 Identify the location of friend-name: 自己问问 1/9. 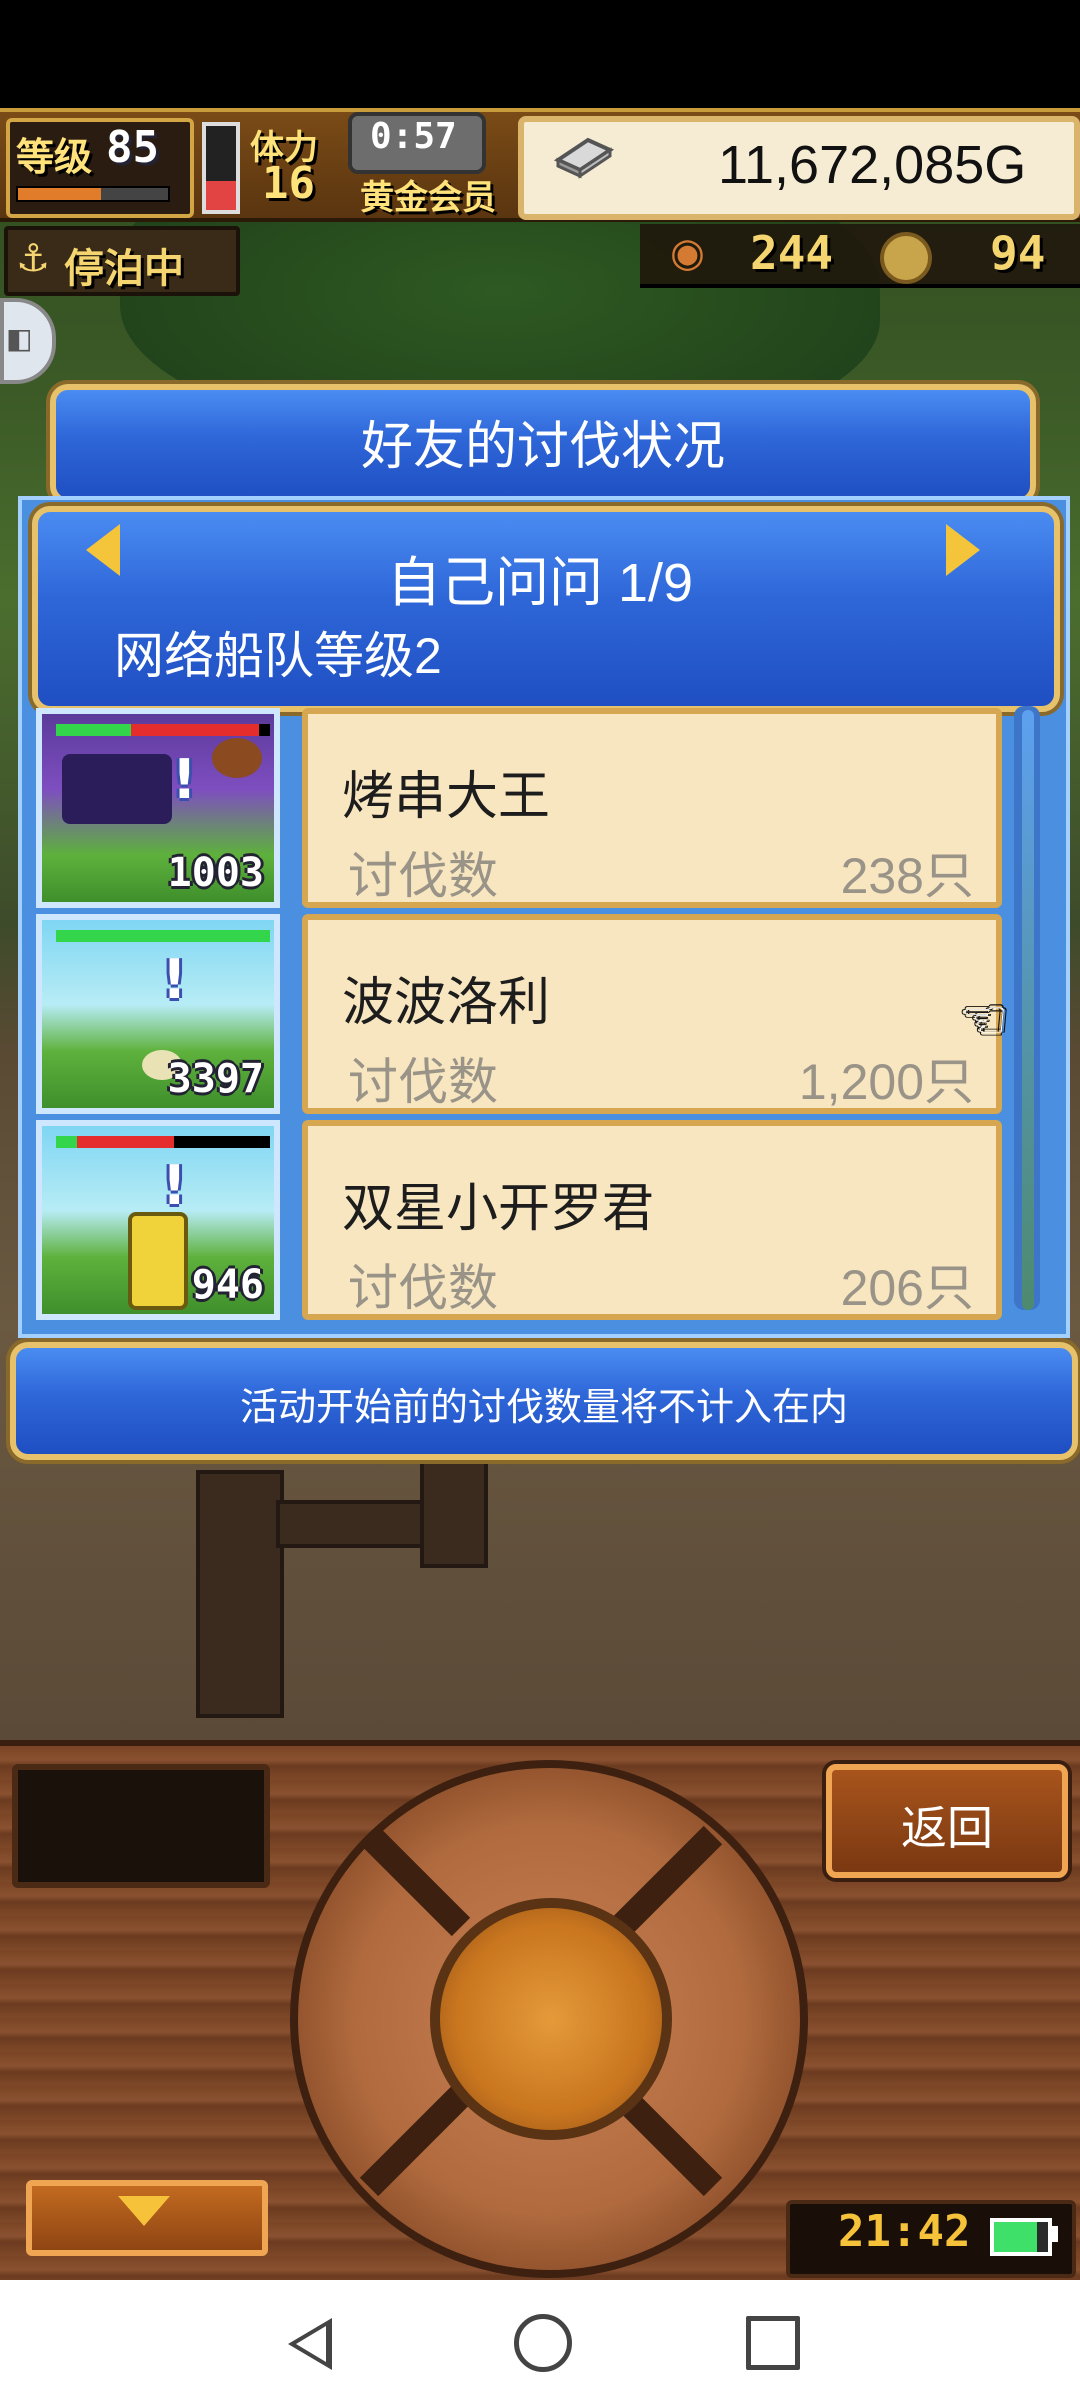
(540, 583).